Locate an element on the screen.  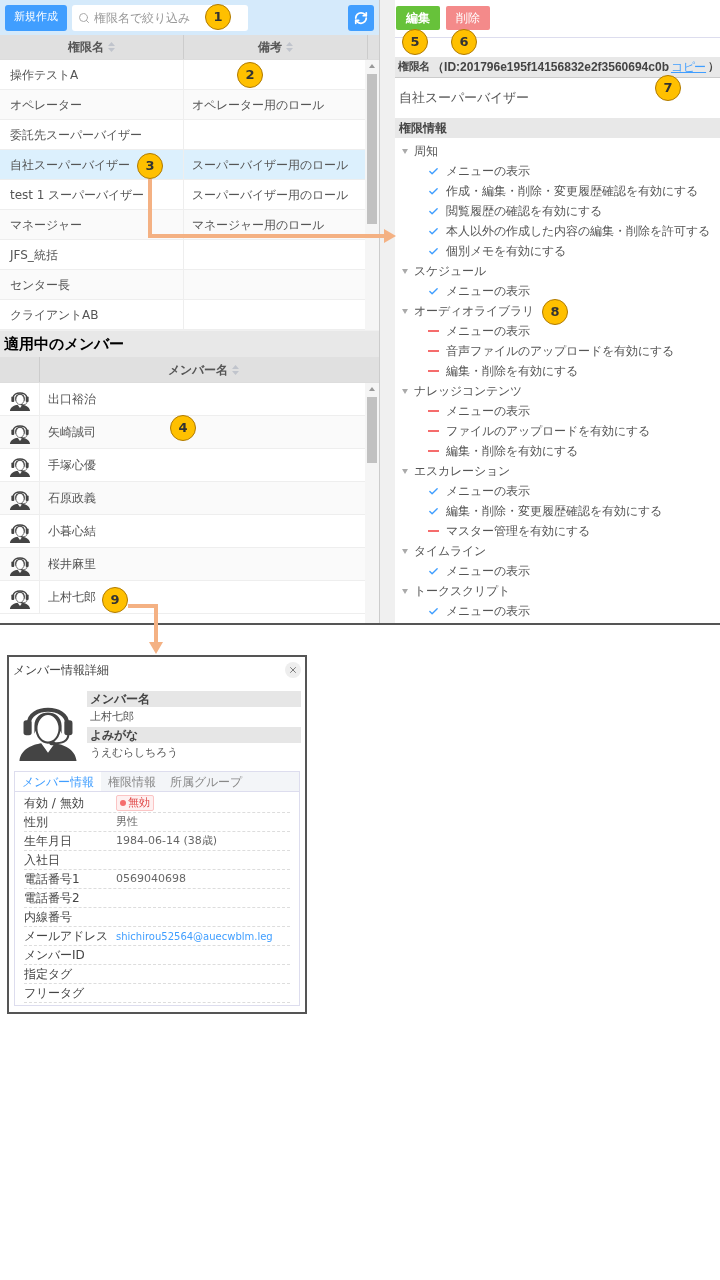
role-name: マネージャー is located at coordinates (46, 225).